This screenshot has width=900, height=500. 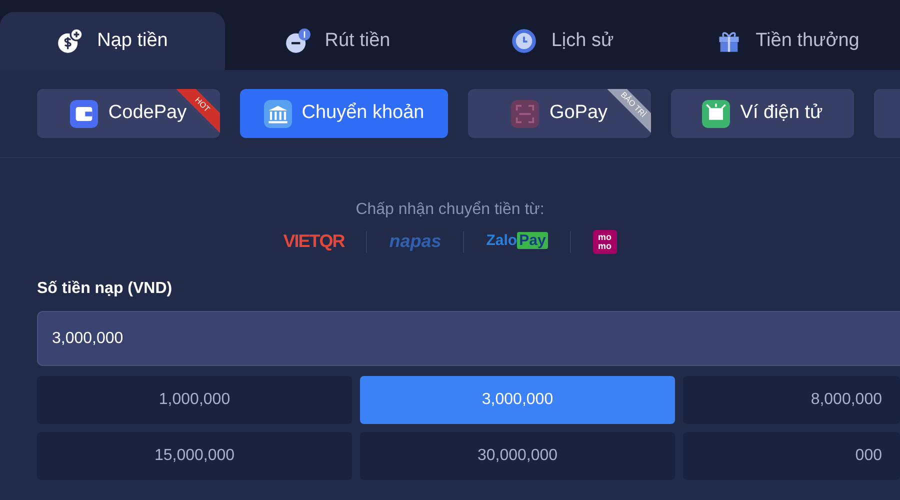 I want to click on tab: Lịch sử, so click(x=562, y=41).